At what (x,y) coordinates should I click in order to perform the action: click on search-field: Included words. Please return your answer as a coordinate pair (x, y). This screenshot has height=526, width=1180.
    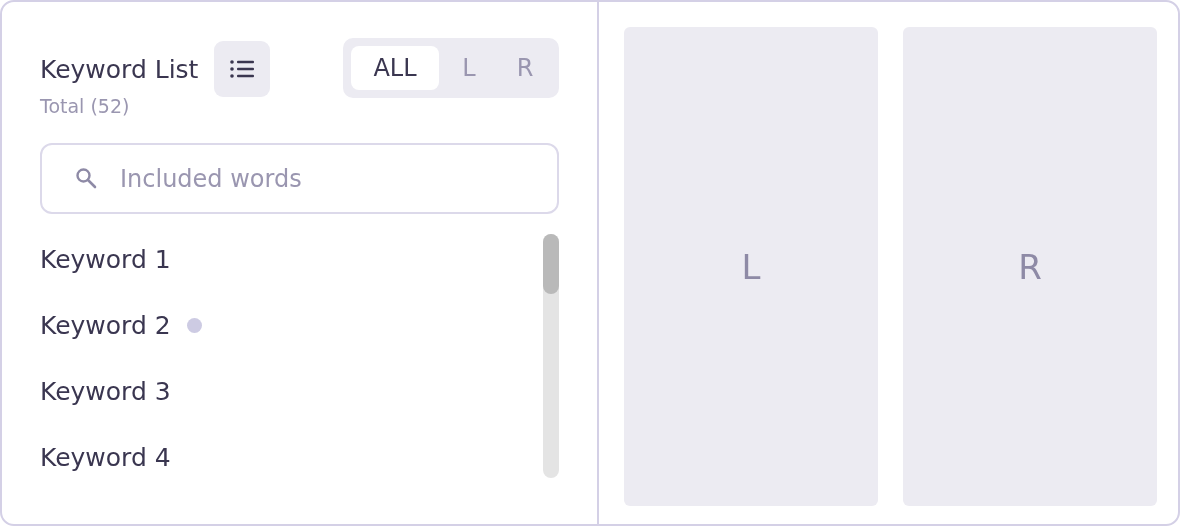
    Looking at the image, I should click on (299, 178).